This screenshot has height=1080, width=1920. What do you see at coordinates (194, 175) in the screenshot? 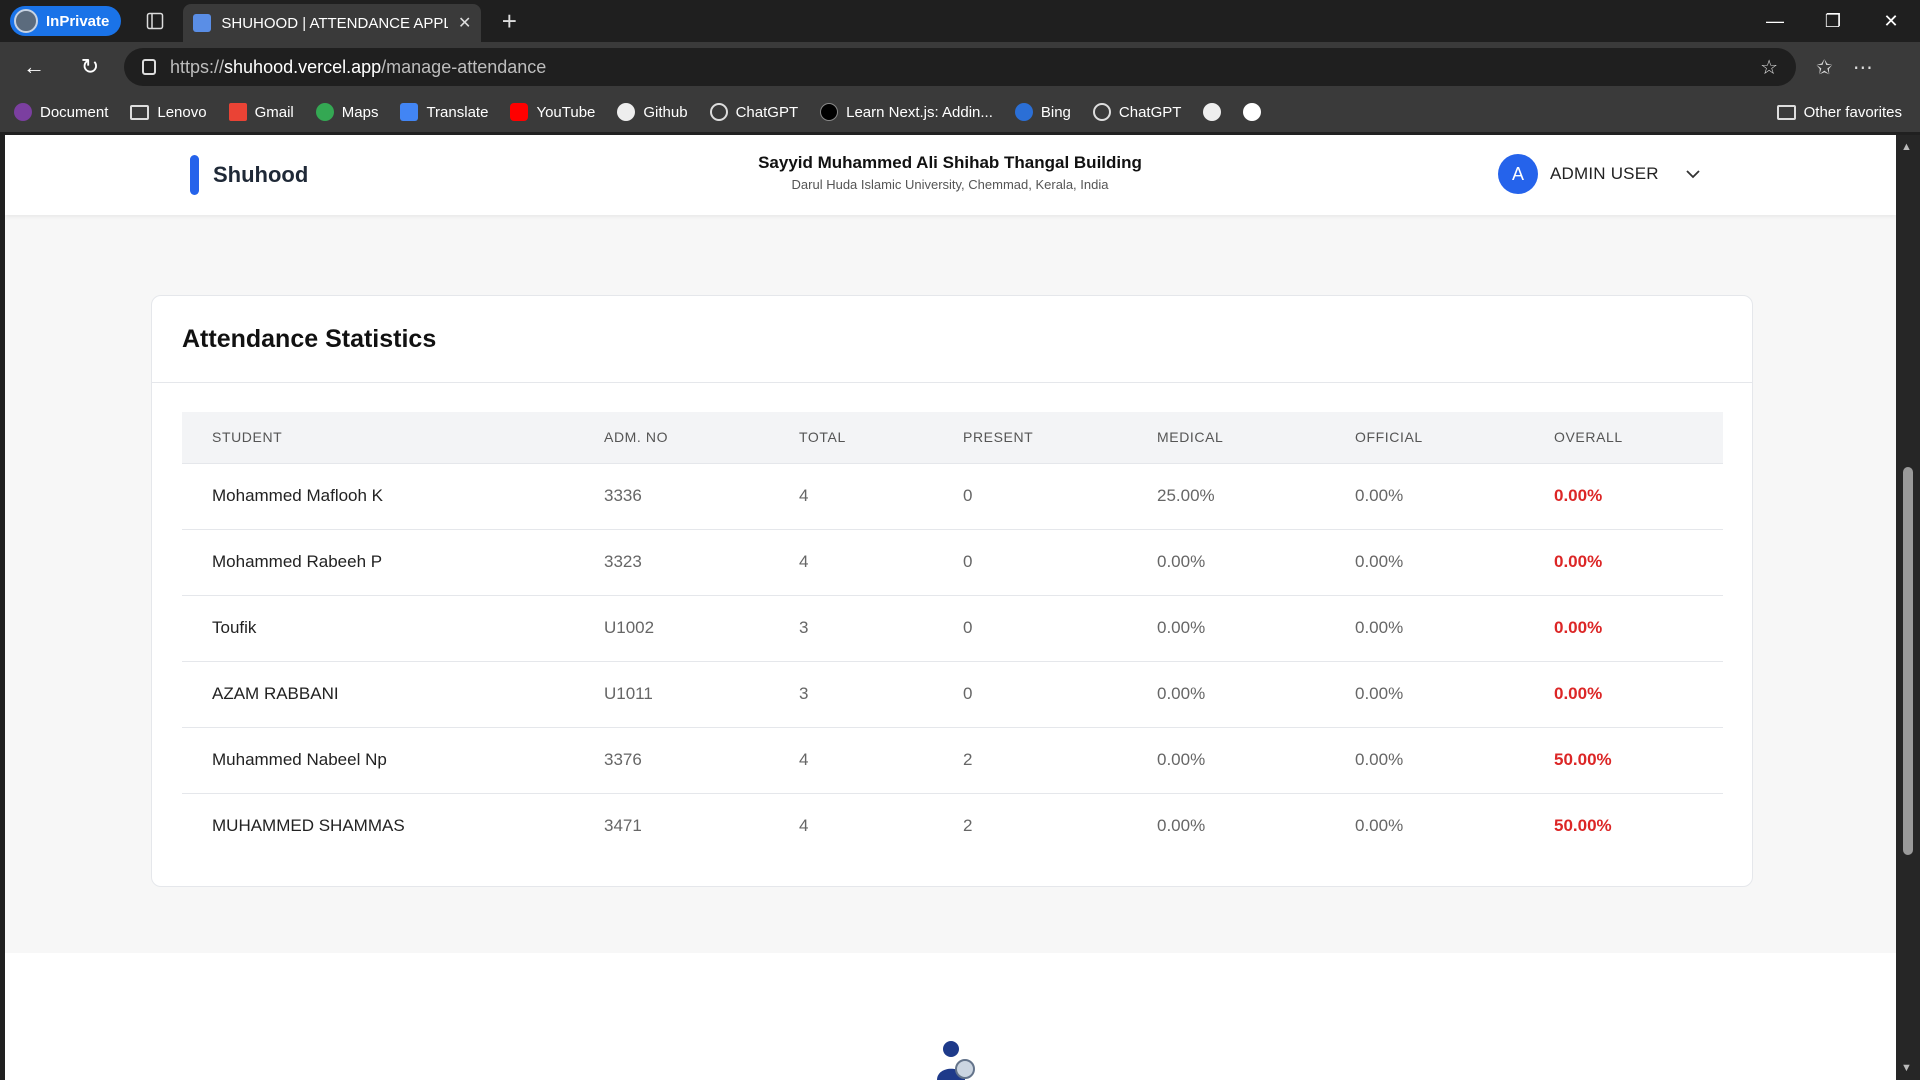
I see `brand-accent-bar` at bounding box center [194, 175].